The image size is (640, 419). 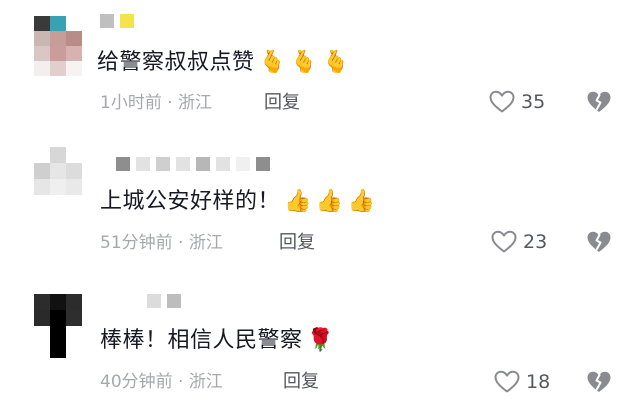 I want to click on comment-text: 给警察叔叔点赞 🫰 🫰 🫰, so click(x=223, y=63).